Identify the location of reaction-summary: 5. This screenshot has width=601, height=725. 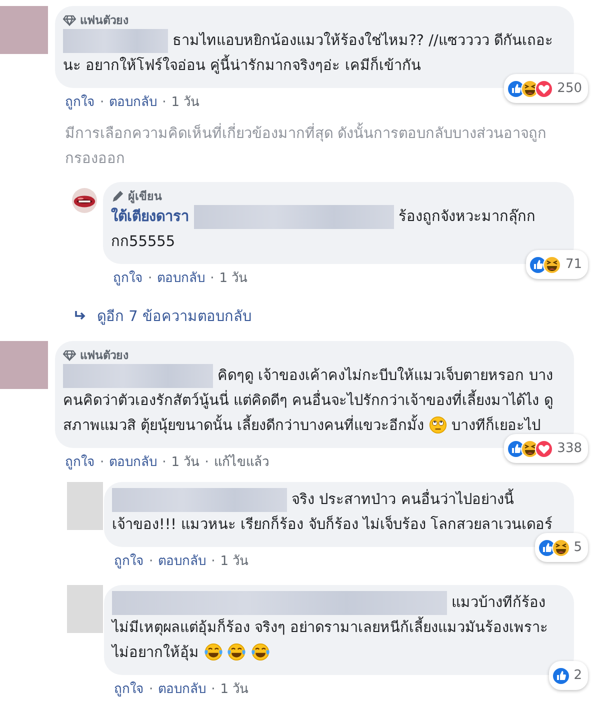
(561, 547).